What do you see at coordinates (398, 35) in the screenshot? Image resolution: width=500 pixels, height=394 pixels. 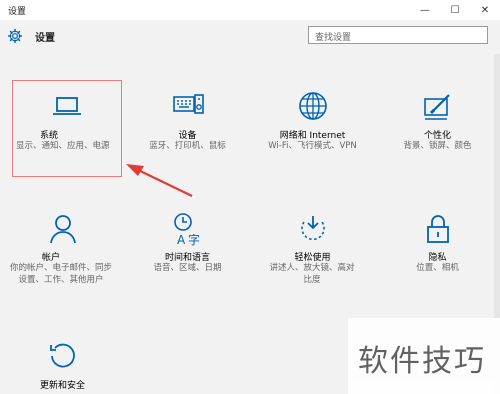 I see `search-input: 查找设置` at bounding box center [398, 35].